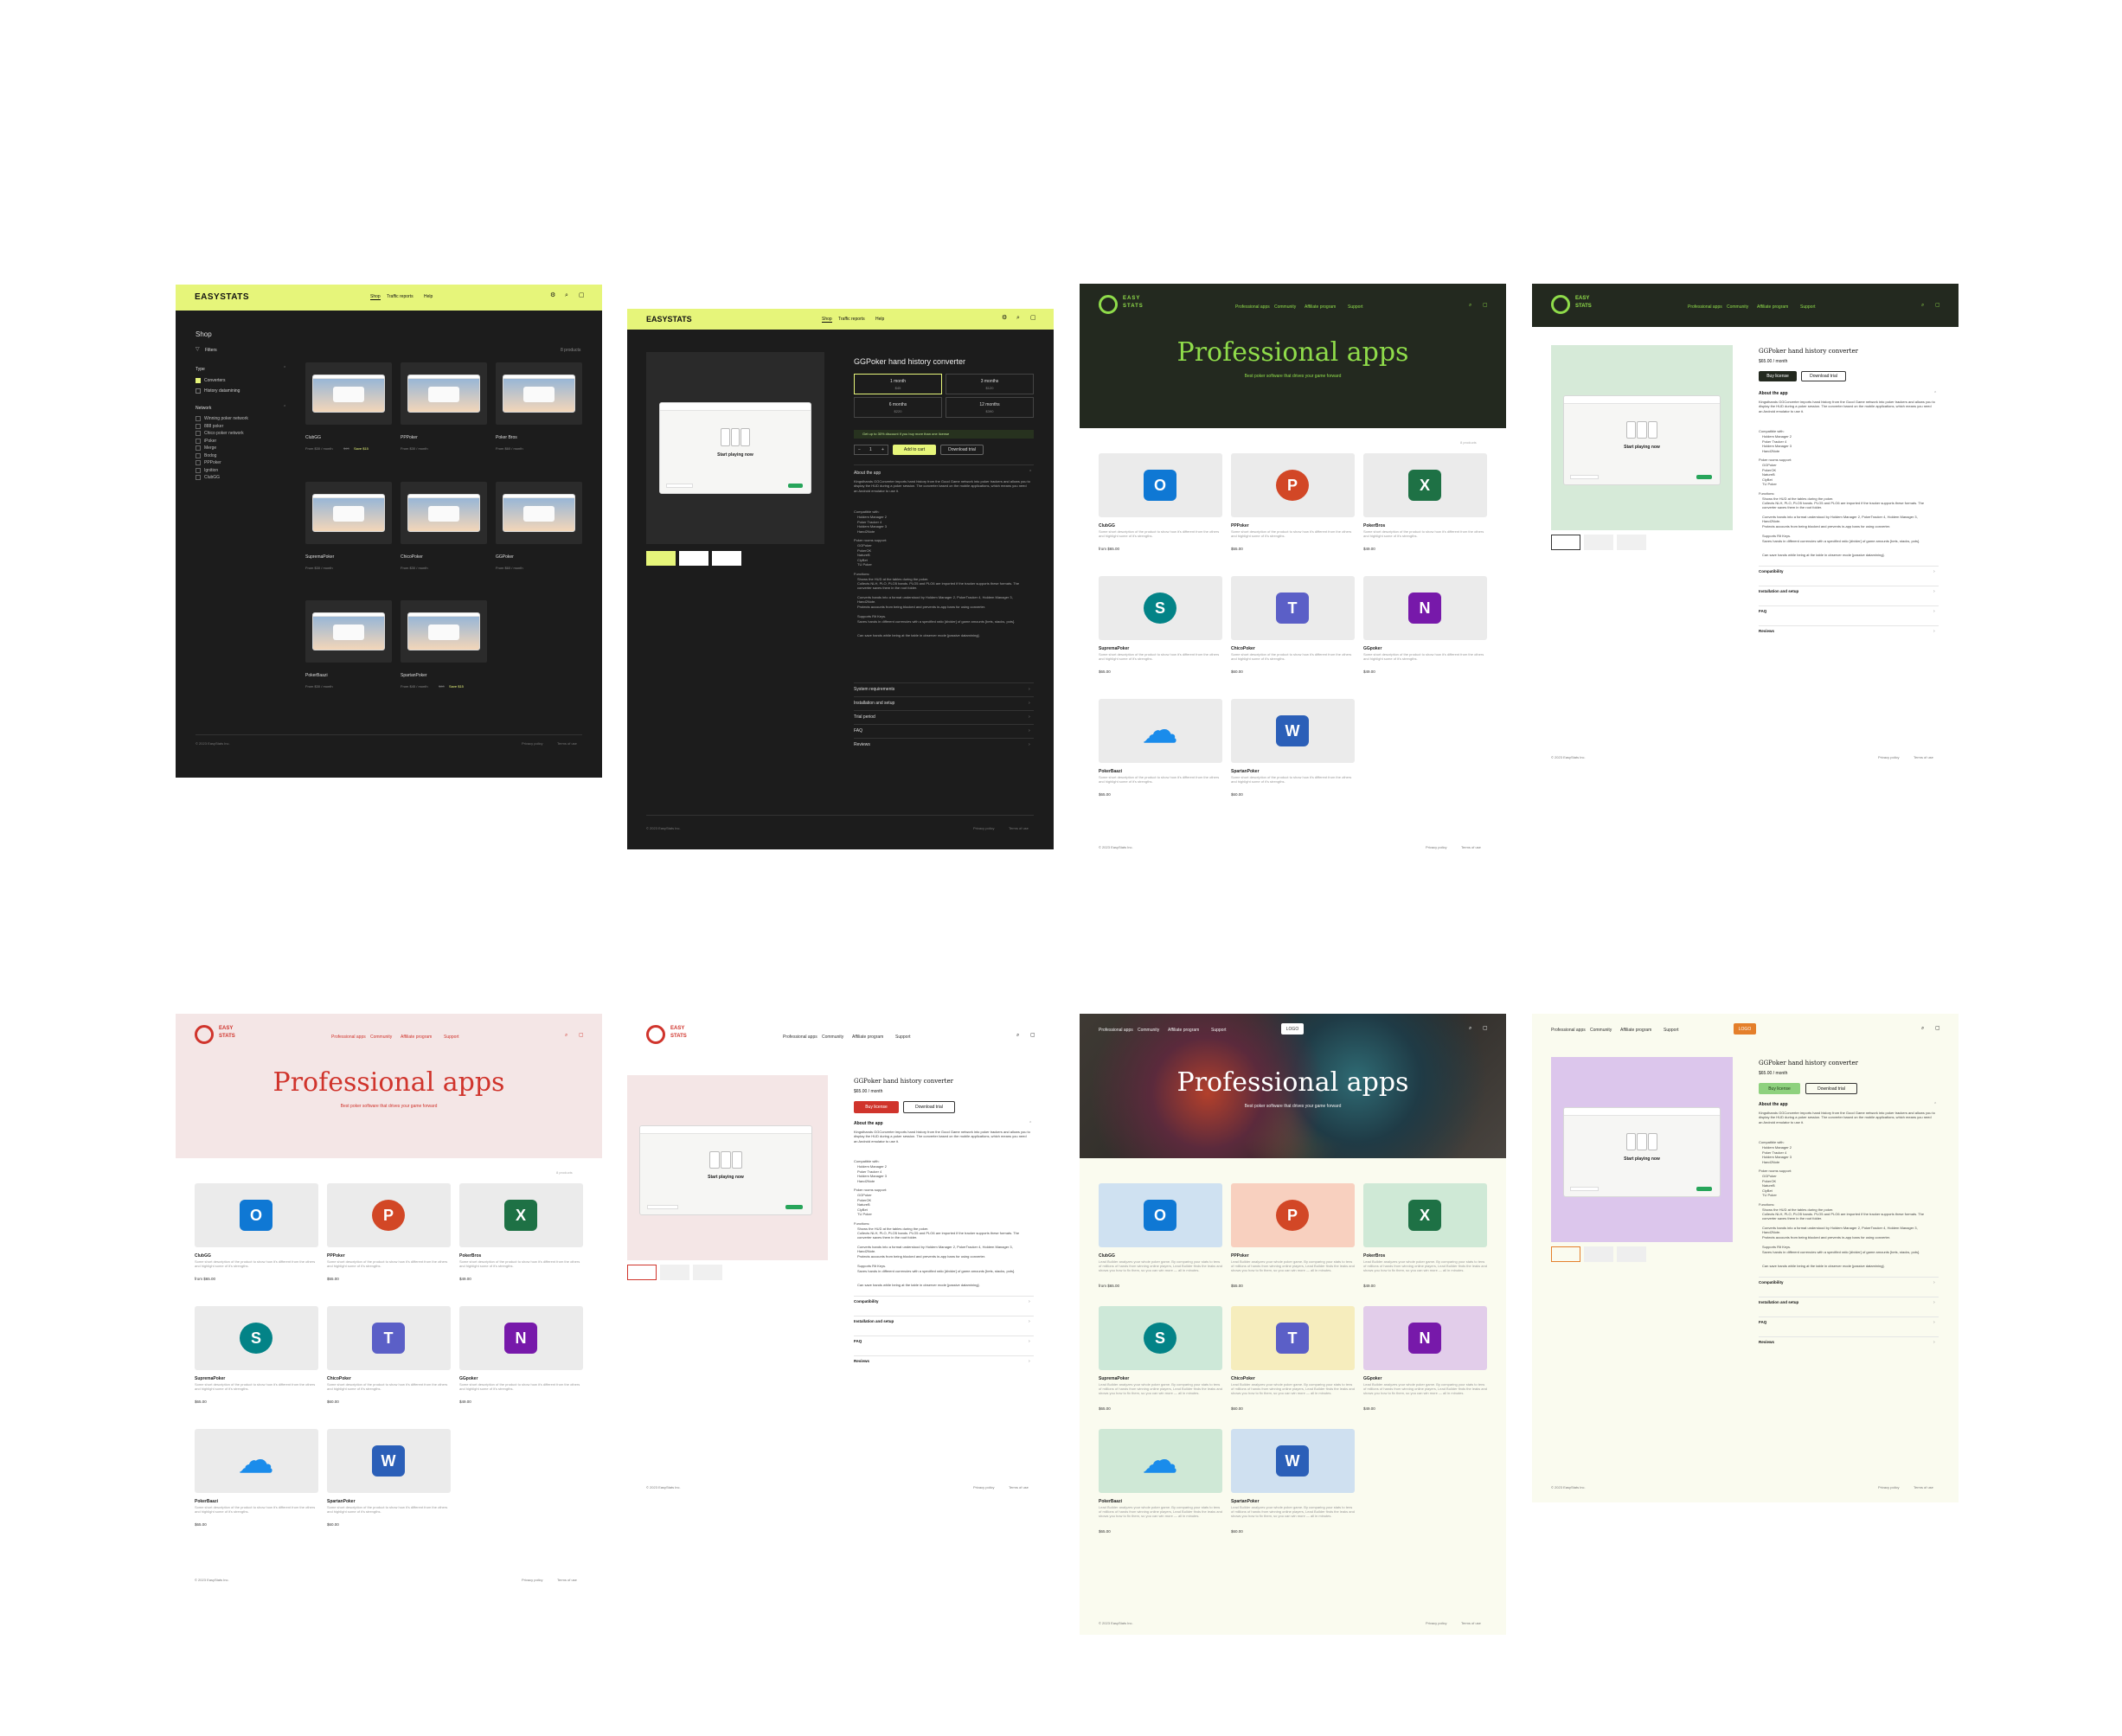 The image size is (2122, 1736). What do you see at coordinates (505, 557) in the screenshot?
I see `product-name: GGPoker` at bounding box center [505, 557].